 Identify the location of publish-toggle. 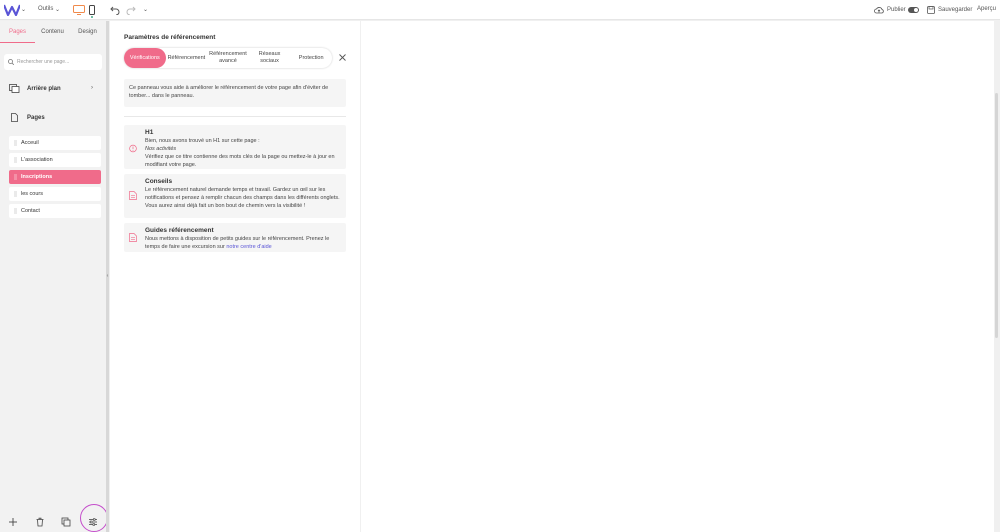
(913, 10).